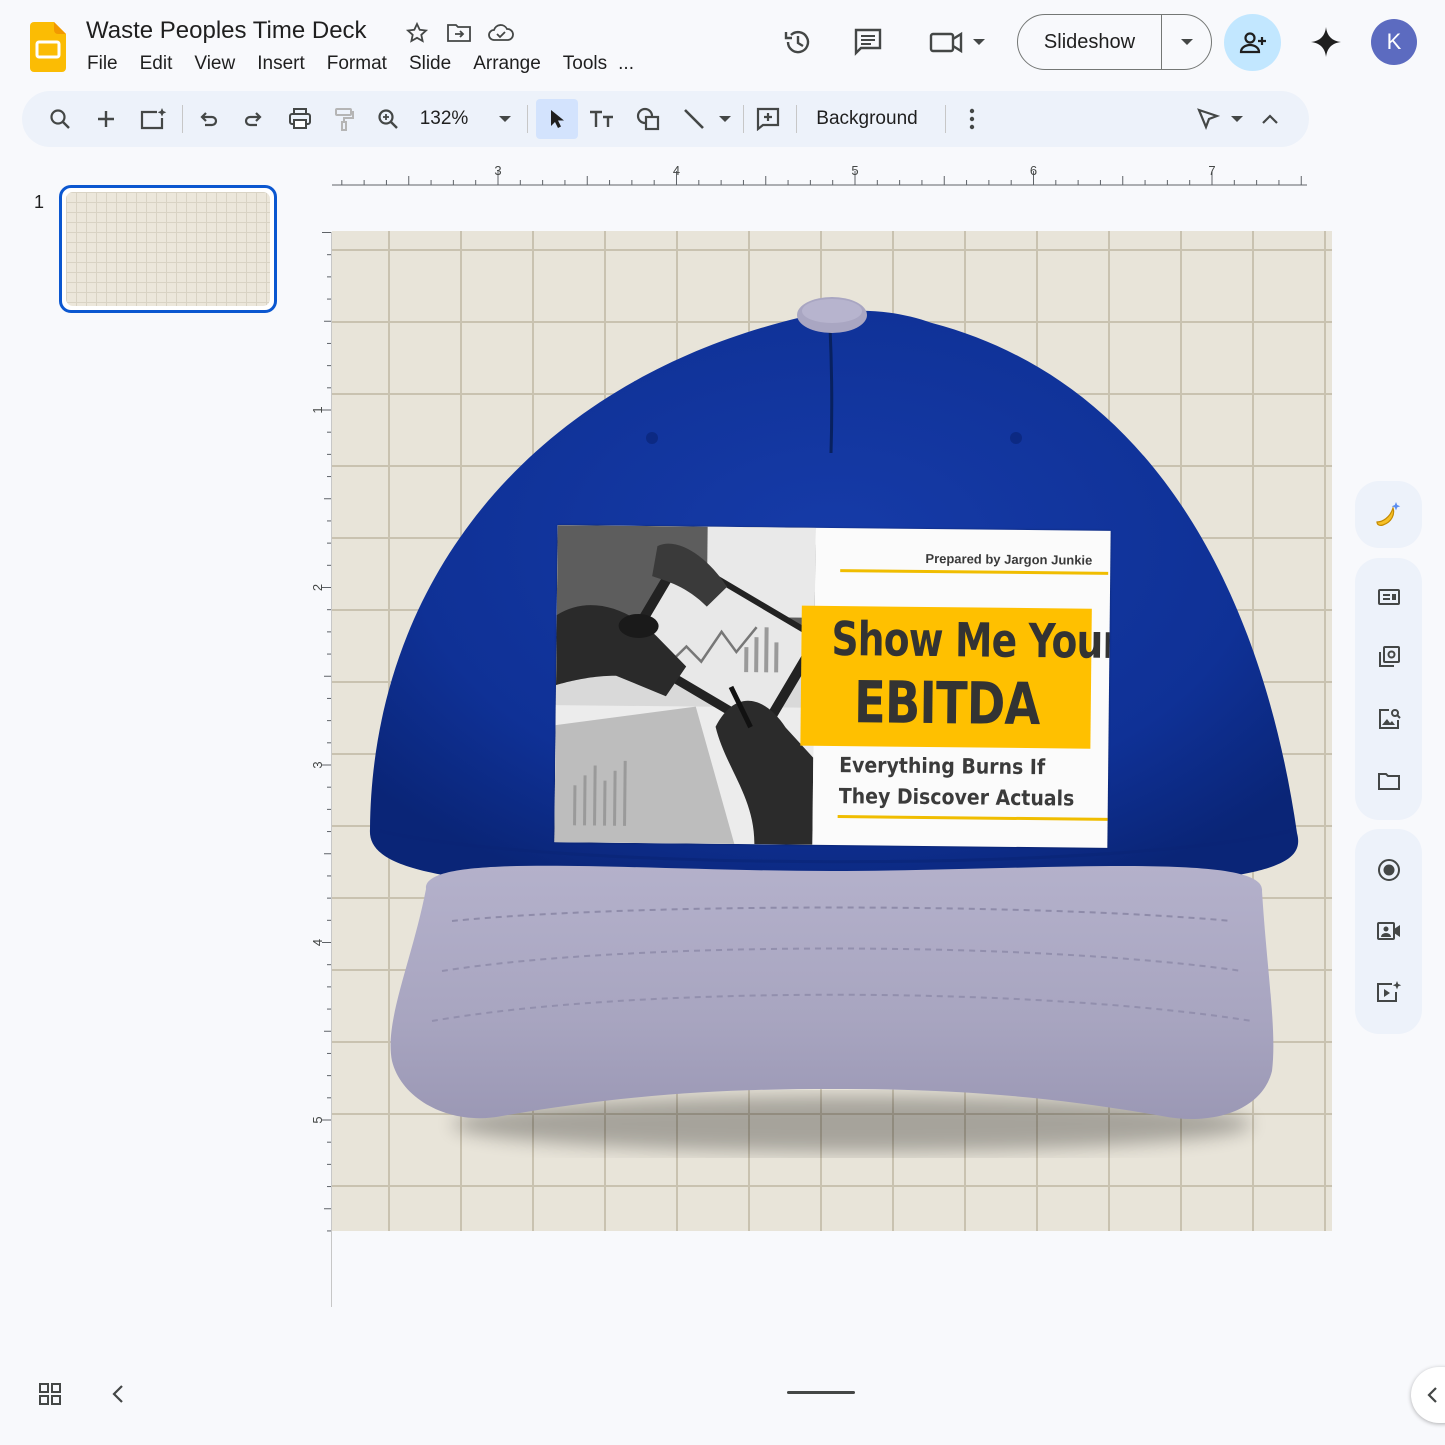 This screenshot has width=1445, height=1445. I want to click on redo-icon, so click(254, 119).